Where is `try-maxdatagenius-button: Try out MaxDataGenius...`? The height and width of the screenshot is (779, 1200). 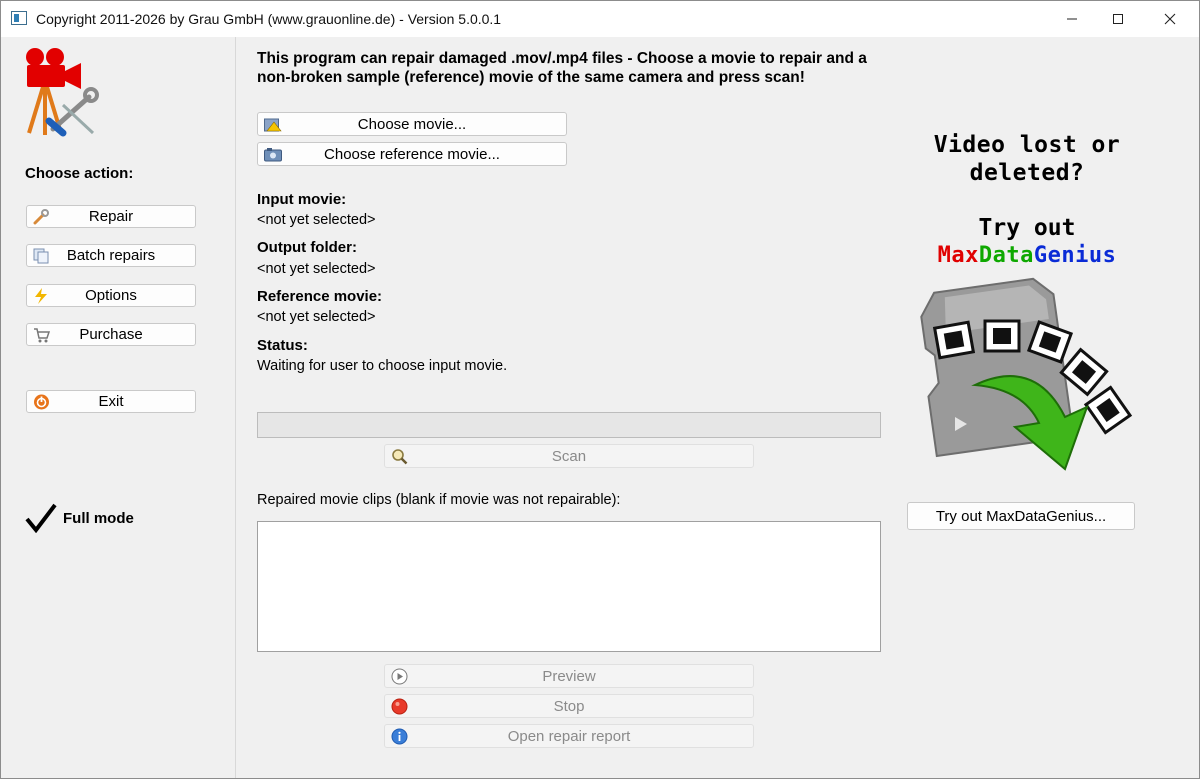 try-maxdatagenius-button: Try out MaxDataGenius... is located at coordinates (1021, 516).